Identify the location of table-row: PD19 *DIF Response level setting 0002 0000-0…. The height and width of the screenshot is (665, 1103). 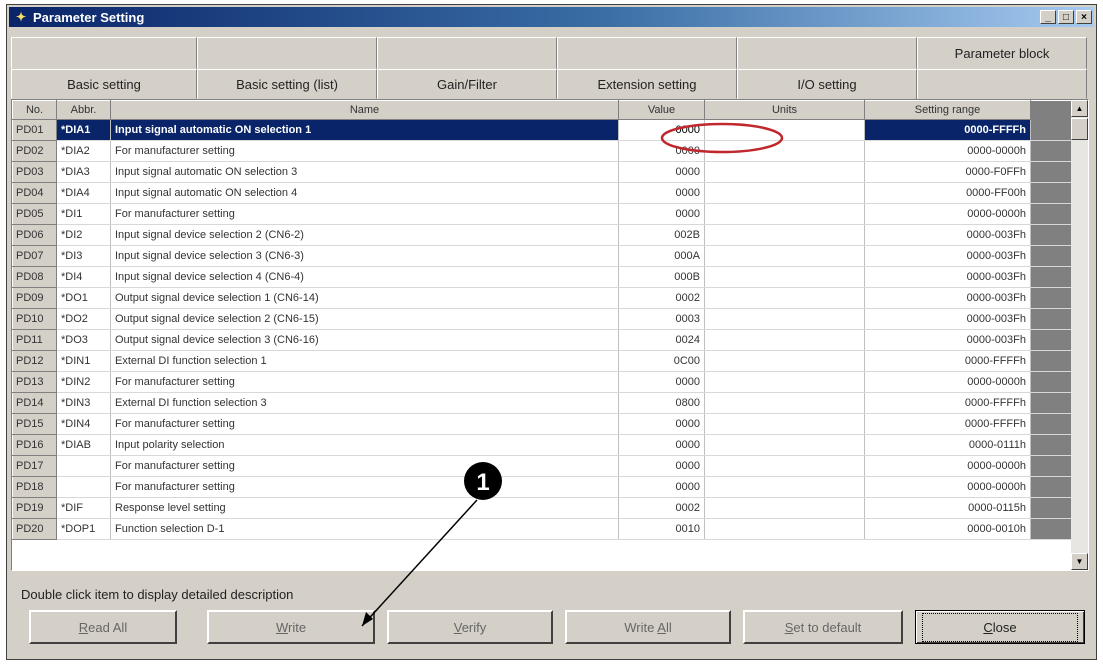
(542, 508).